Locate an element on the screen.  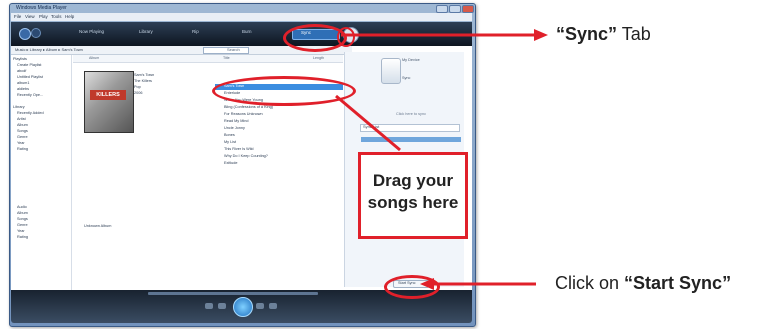
sync-tab-callout: “Sync” Tab is located at coordinates (603, 34).